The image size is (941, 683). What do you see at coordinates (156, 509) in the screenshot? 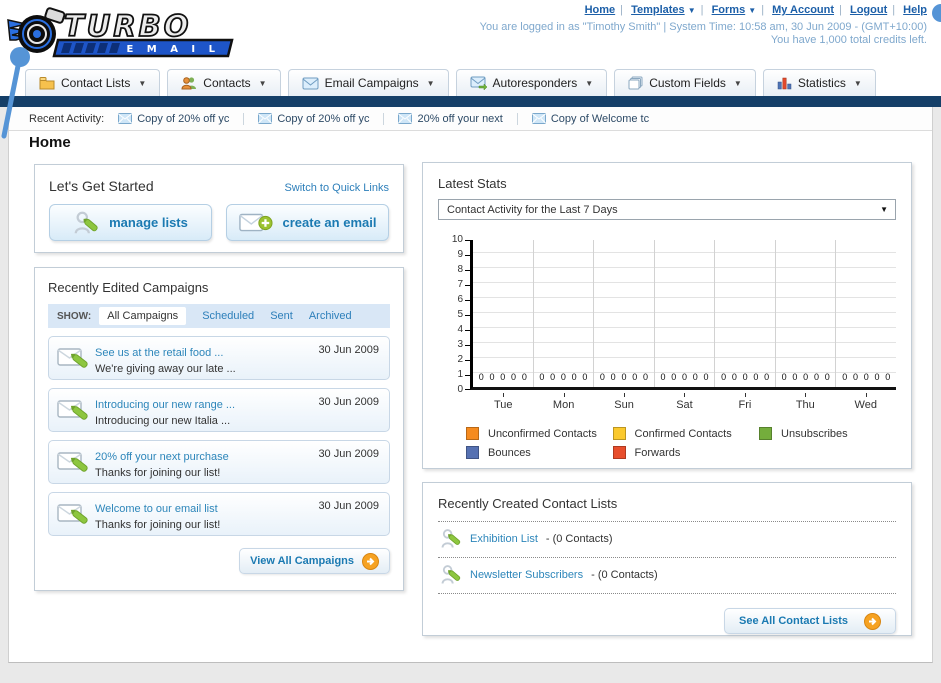
I see `campaign-title-link: Welcome to our email list` at bounding box center [156, 509].